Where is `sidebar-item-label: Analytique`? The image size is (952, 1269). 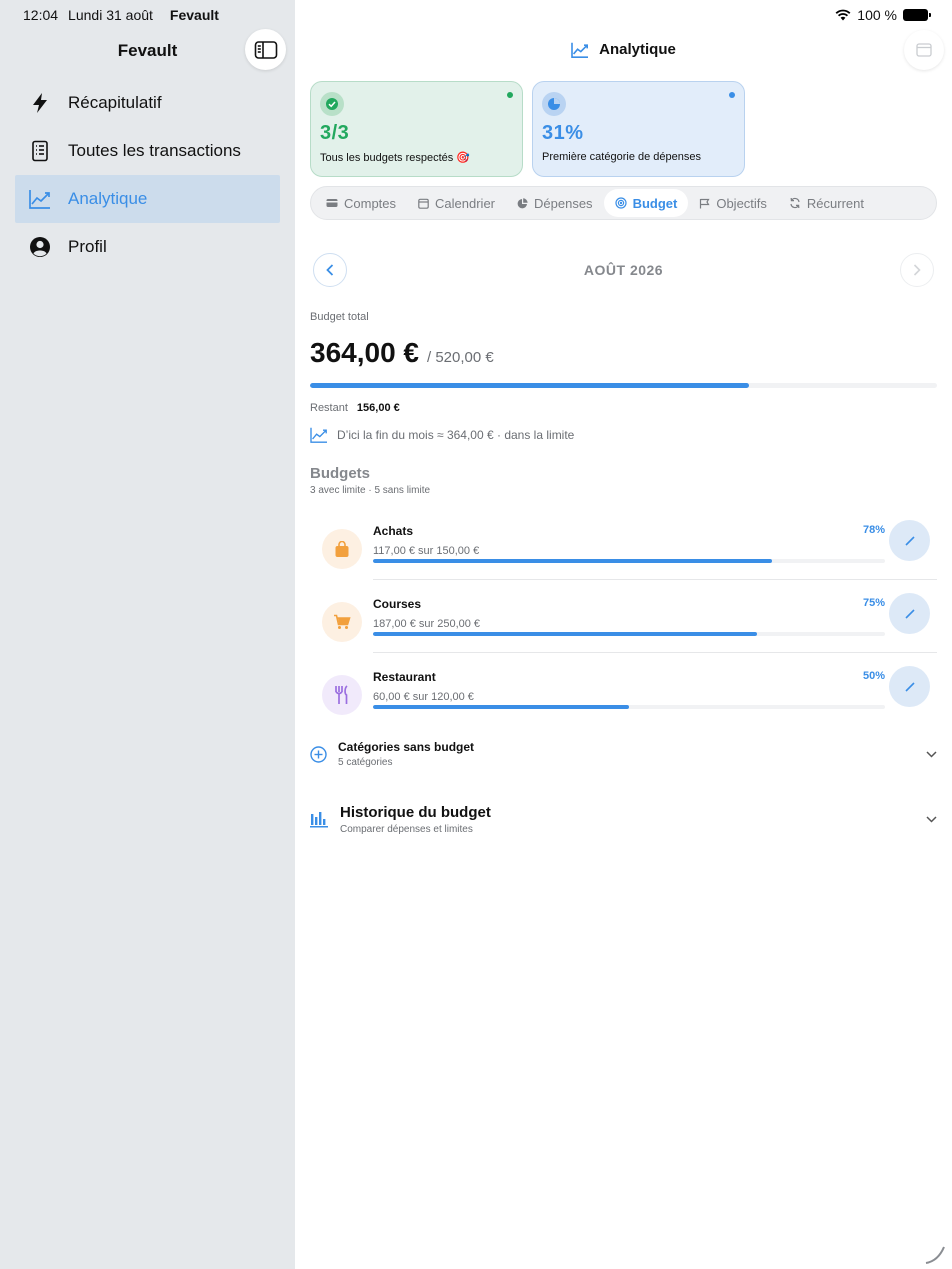
sidebar-item-label: Analytique is located at coordinates (108, 198).